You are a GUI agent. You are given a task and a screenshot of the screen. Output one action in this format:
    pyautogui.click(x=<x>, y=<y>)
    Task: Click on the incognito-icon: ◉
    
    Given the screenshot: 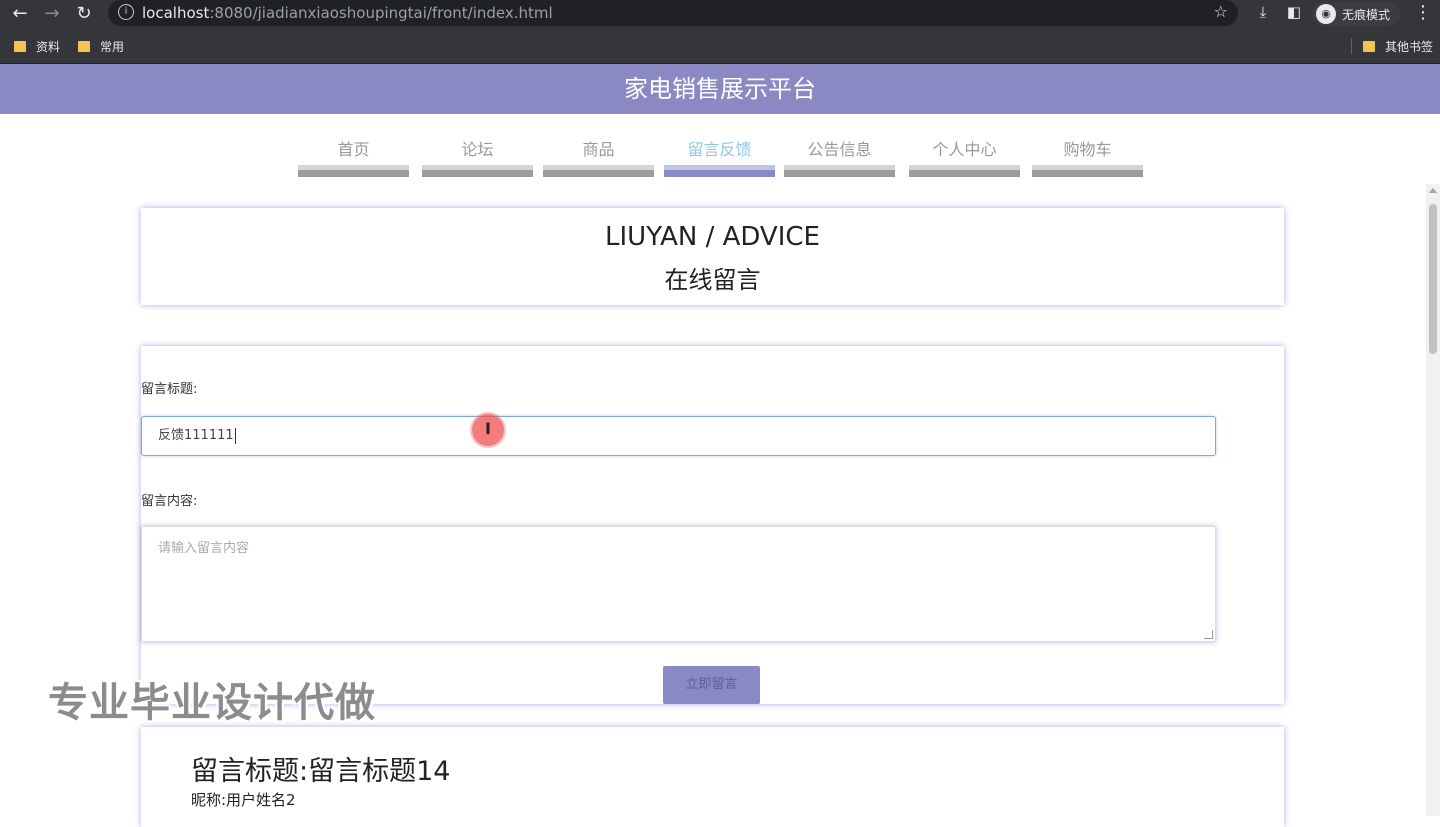 What is the action you would take?
    pyautogui.click(x=1326, y=14)
    